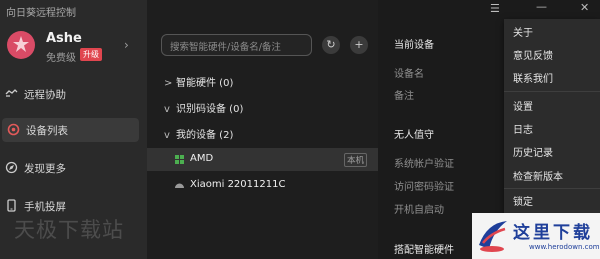 Image resolution: width=600 pixels, height=259 pixels. I want to click on group-my-devices: v 我的设备 (2), so click(198, 133).